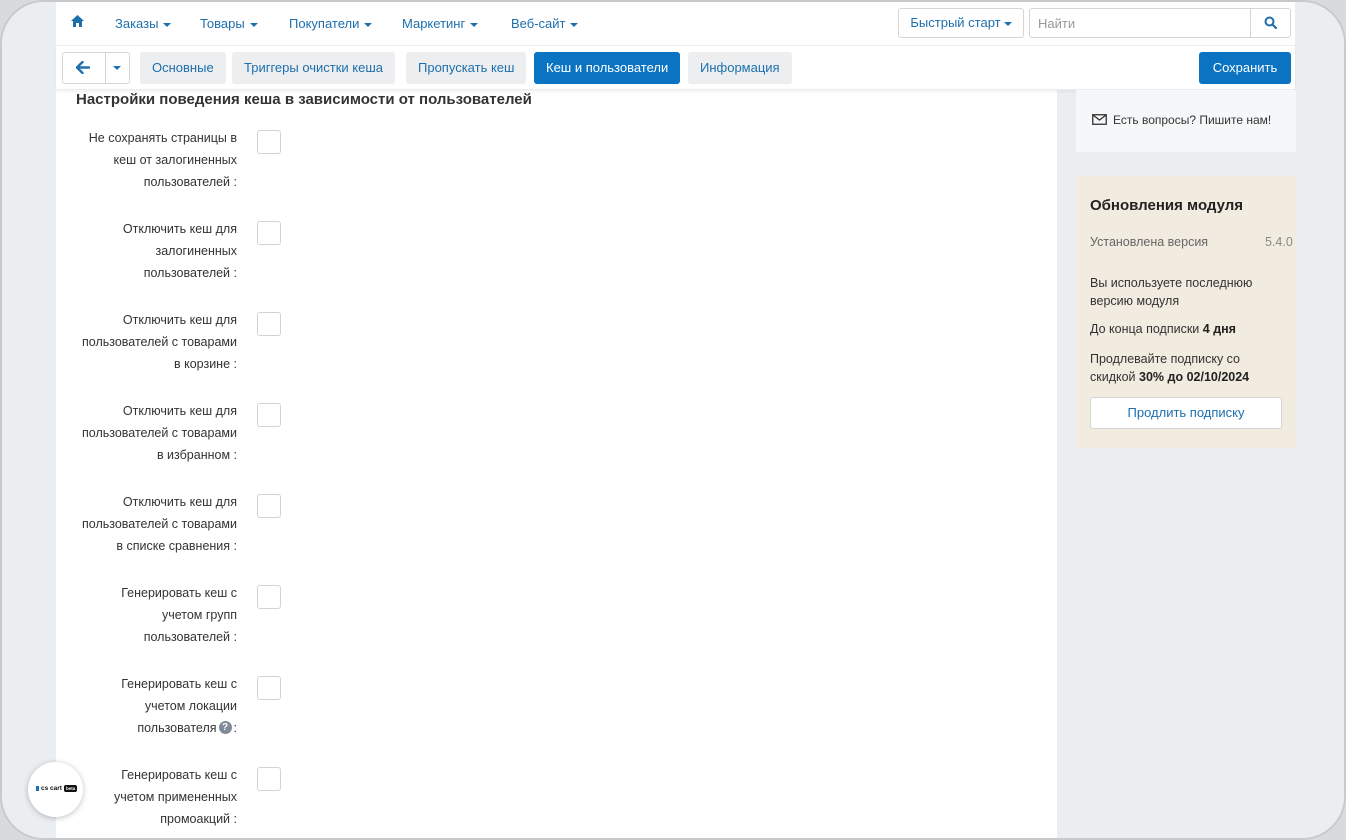  I want to click on logo-text: cs cart, so click(51, 789).